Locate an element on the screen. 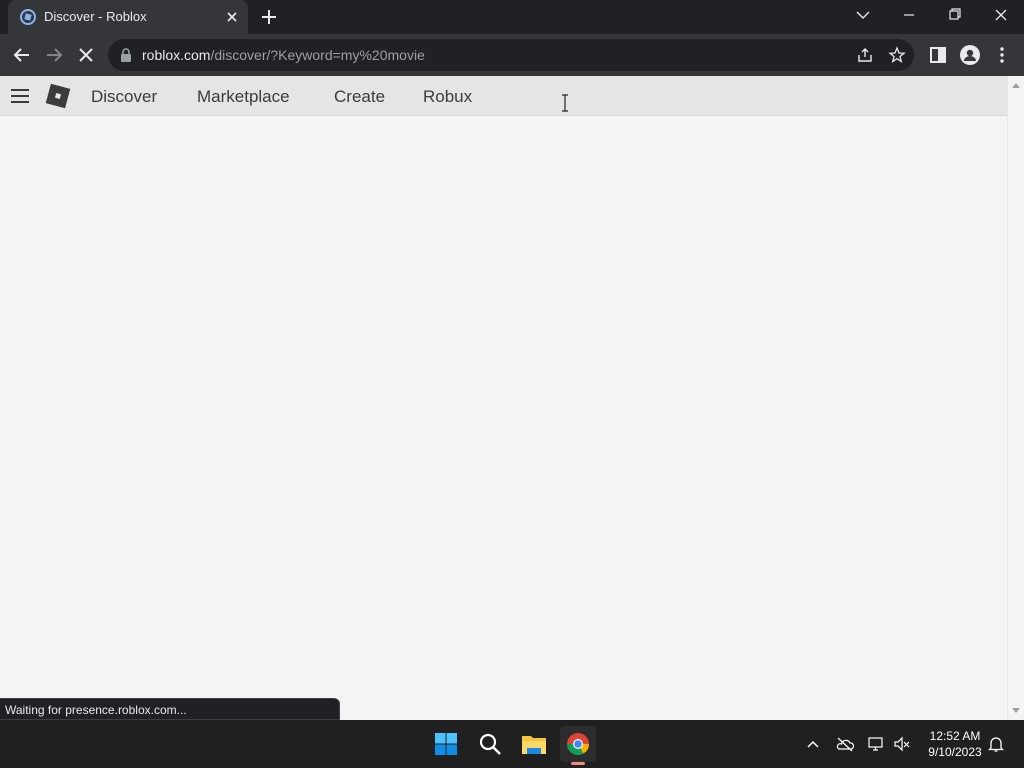 Image resolution: width=1024 pixels, height=768 pixels. browser-toolbar: roblox.com/discover/?Keyword=my%20movie is located at coordinates (512, 55).